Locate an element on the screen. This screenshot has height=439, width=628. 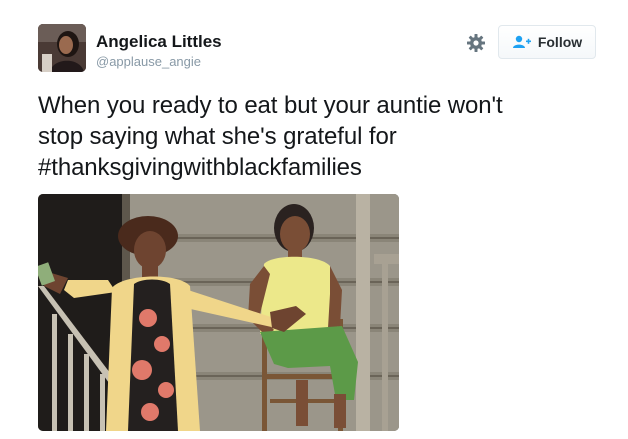
follow-label: Follow is located at coordinates (560, 42).